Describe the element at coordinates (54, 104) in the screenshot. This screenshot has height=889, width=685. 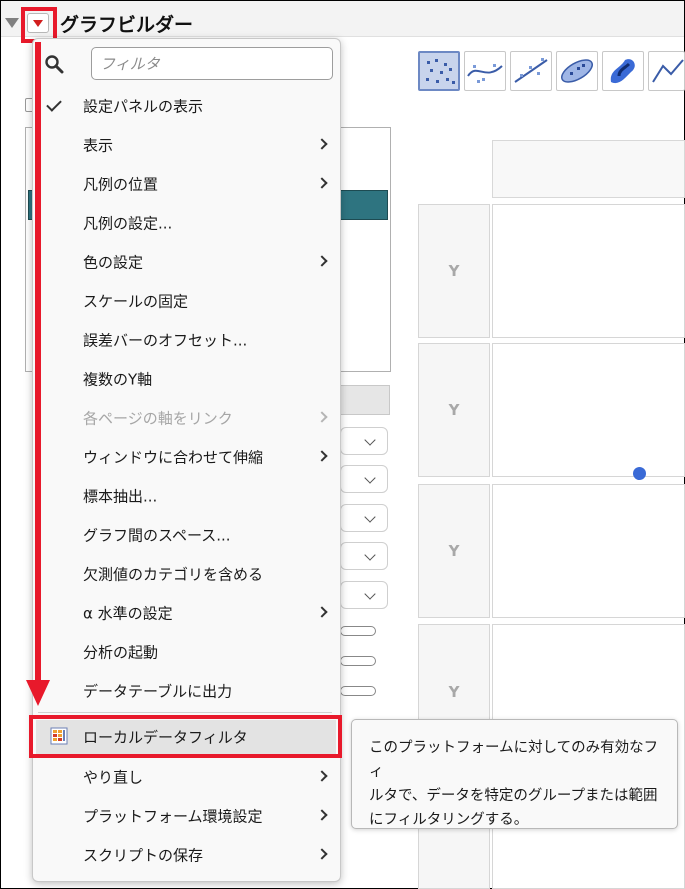
I see `checkmark-icon` at that location.